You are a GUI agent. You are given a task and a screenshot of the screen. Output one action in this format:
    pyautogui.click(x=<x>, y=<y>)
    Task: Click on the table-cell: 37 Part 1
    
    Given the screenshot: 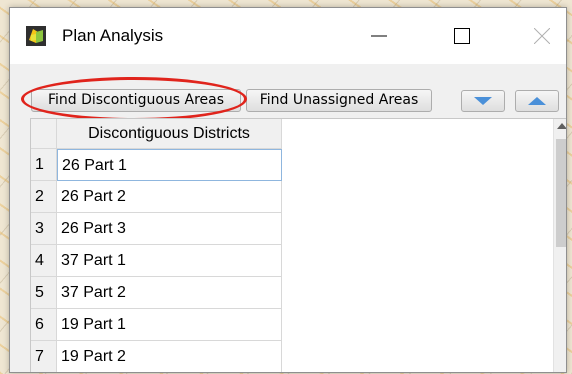 What is the action you would take?
    pyautogui.click(x=169, y=261)
    